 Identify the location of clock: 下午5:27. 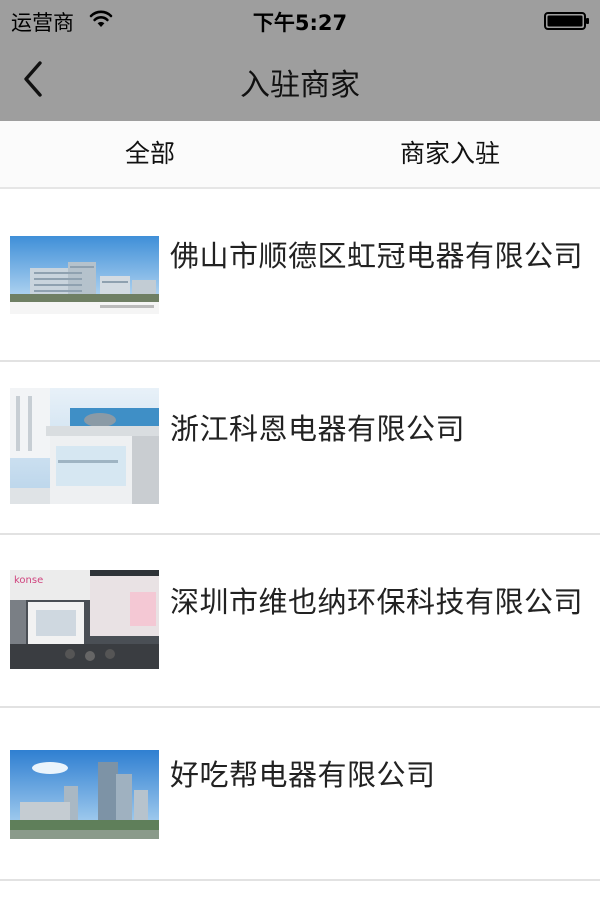
(300, 23).